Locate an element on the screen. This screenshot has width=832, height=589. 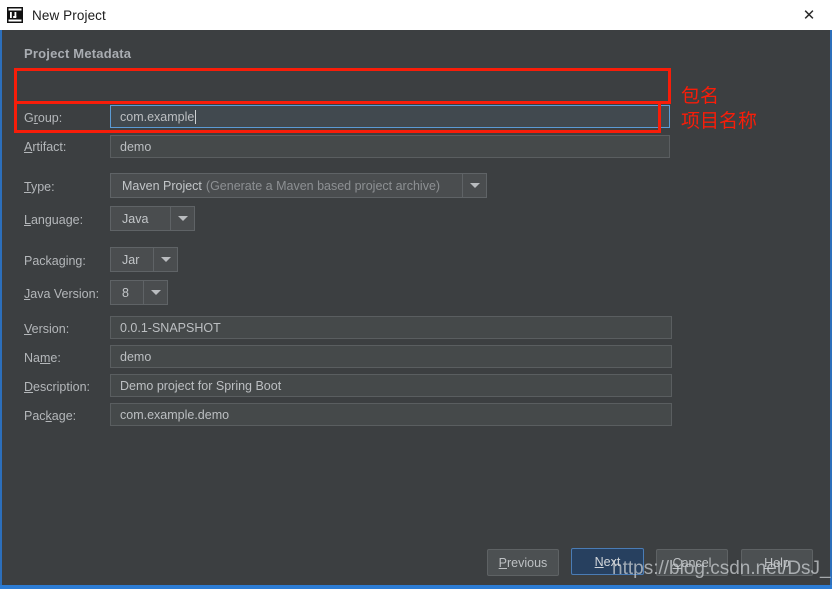
close-icon: ✕ is located at coordinates (809, 15).